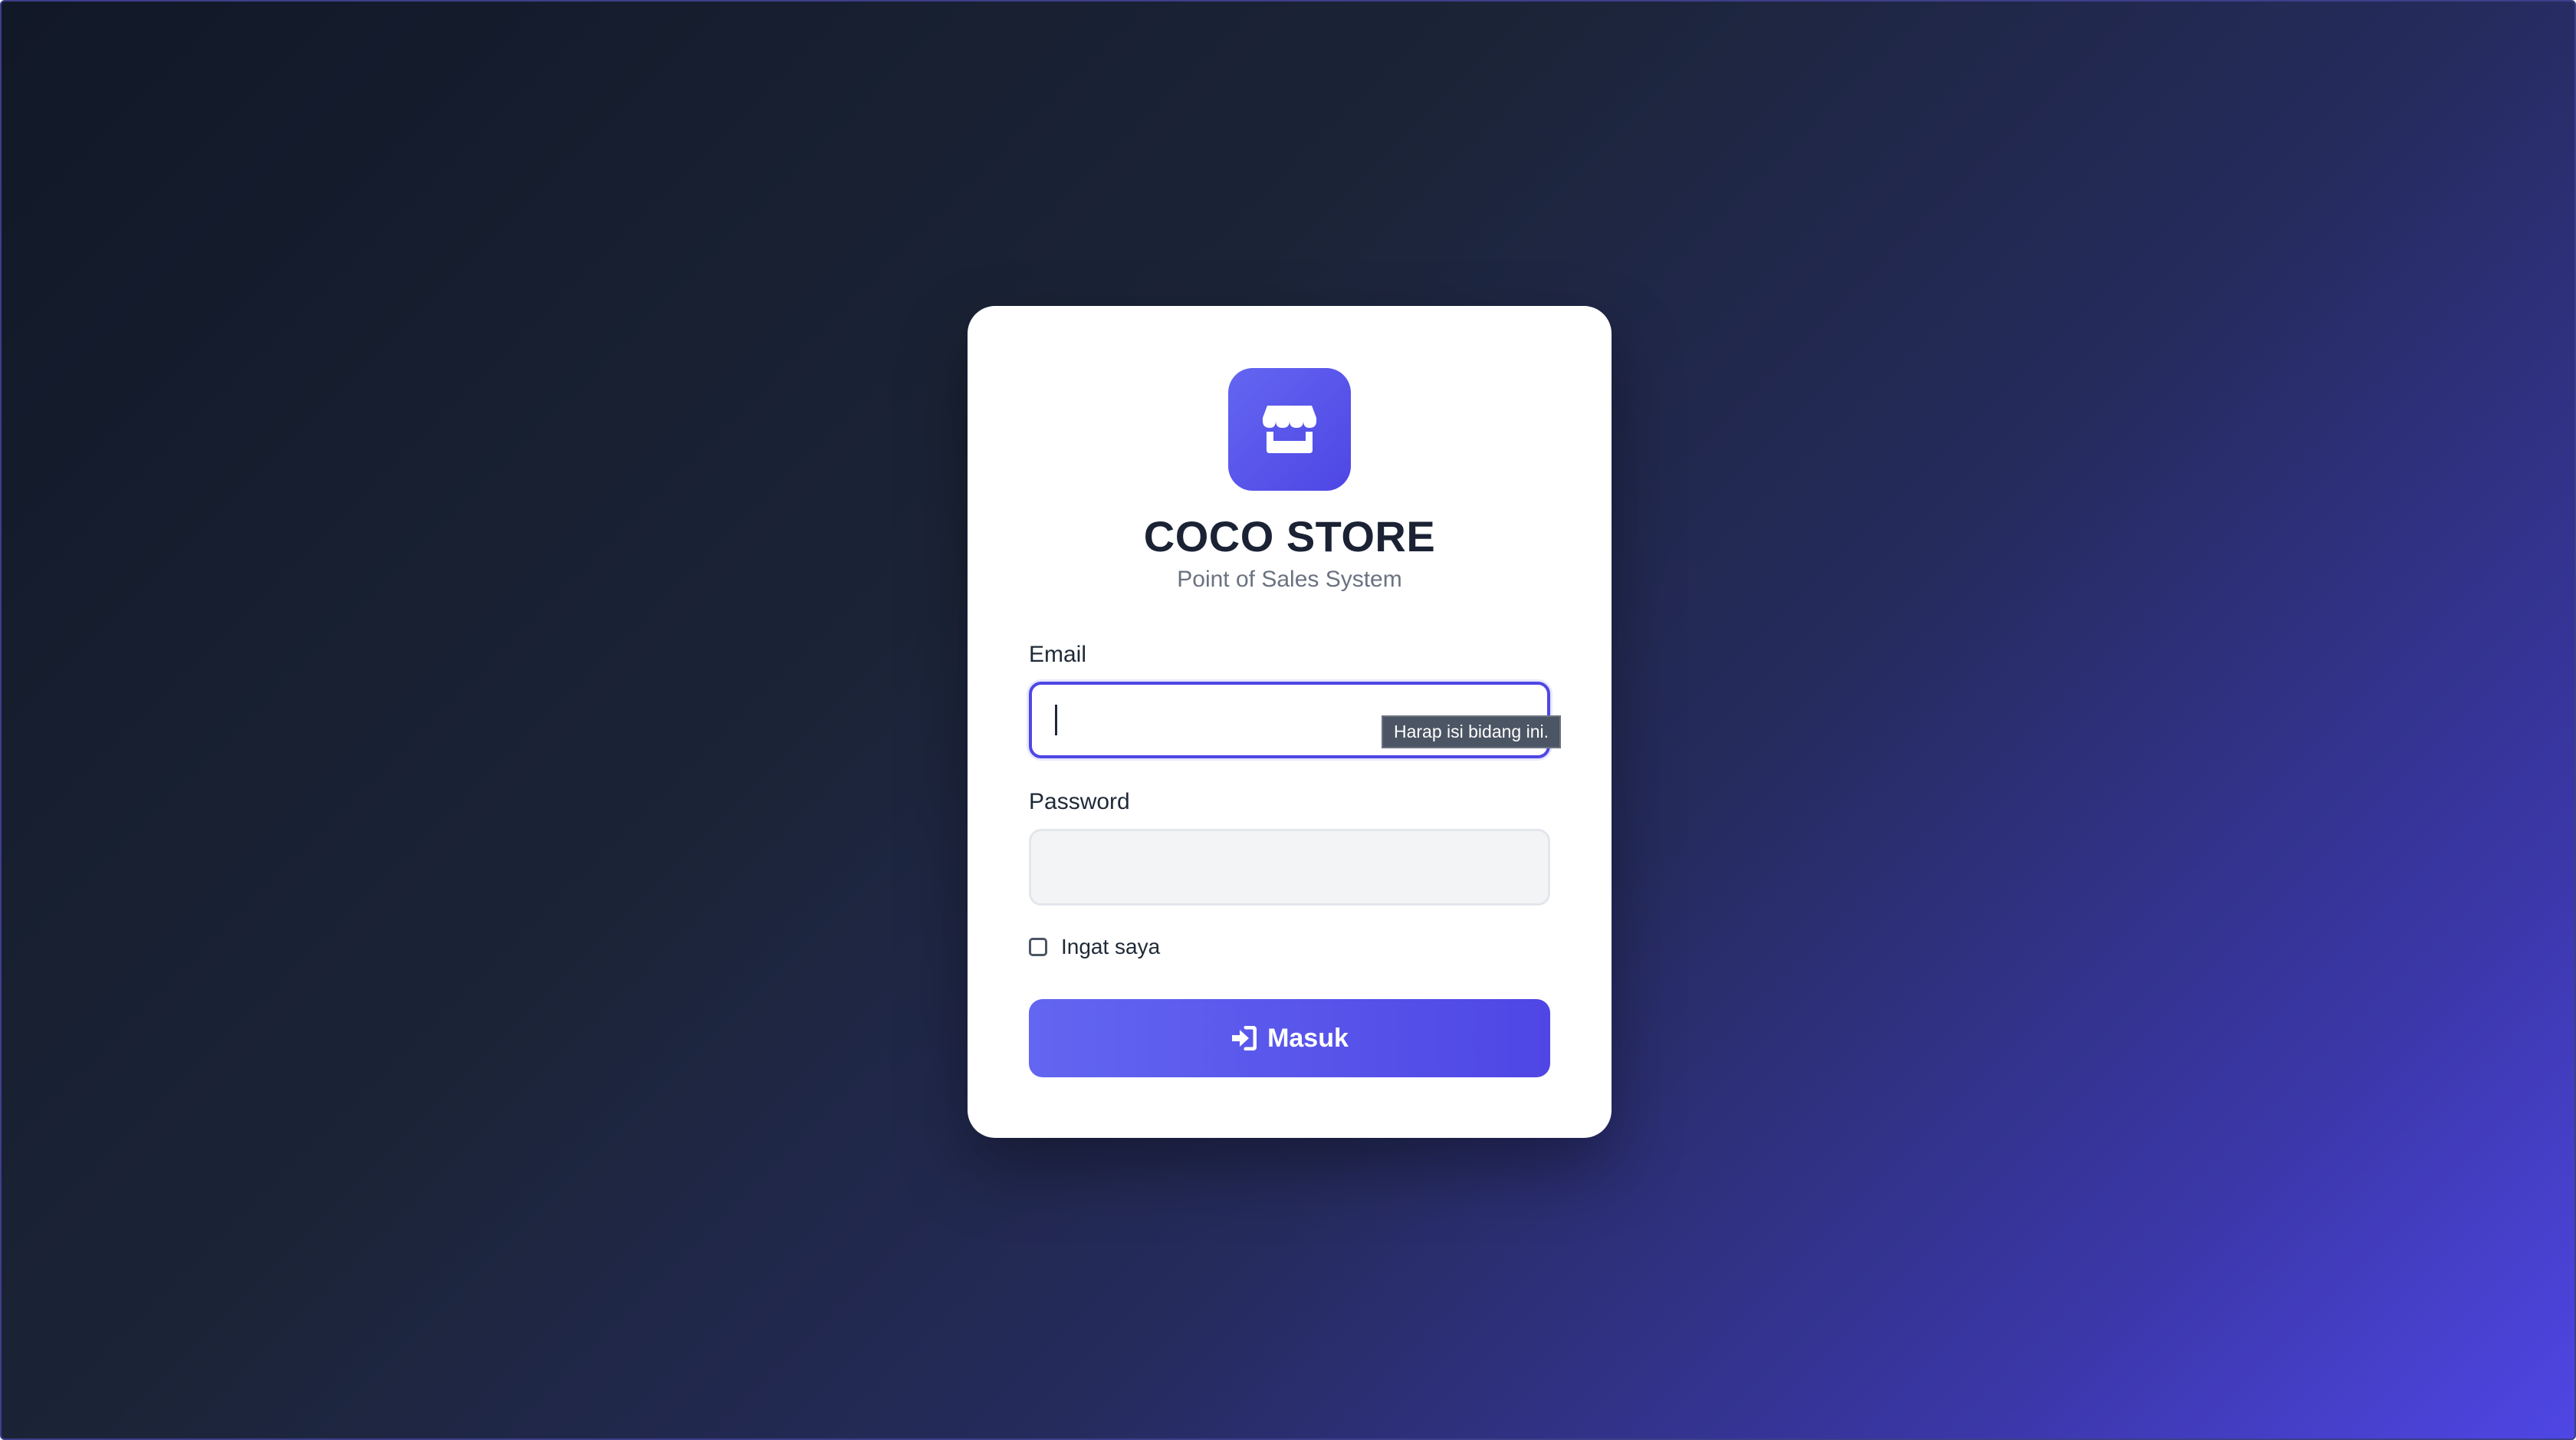 This screenshot has height=1440, width=2576. I want to click on remember-checkbox, so click(1038, 947).